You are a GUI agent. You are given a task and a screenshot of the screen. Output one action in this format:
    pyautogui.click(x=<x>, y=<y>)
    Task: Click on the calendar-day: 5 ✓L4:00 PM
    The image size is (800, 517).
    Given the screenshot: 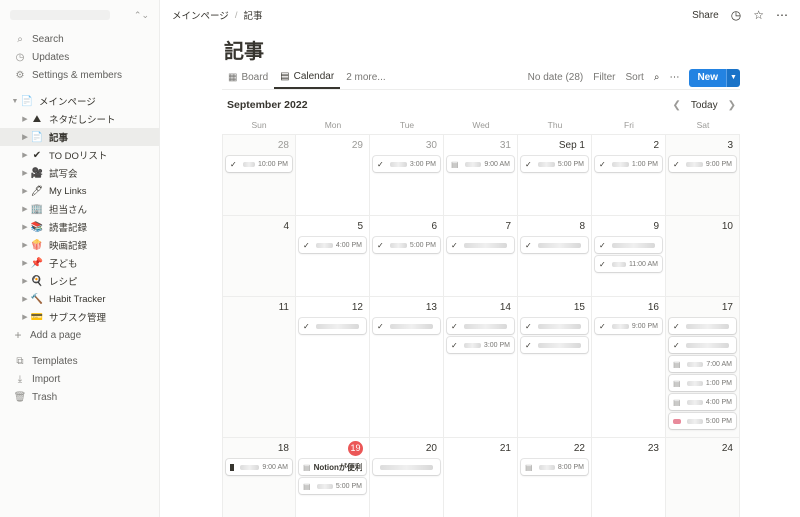 What is the action you would take?
    pyautogui.click(x=333, y=256)
    